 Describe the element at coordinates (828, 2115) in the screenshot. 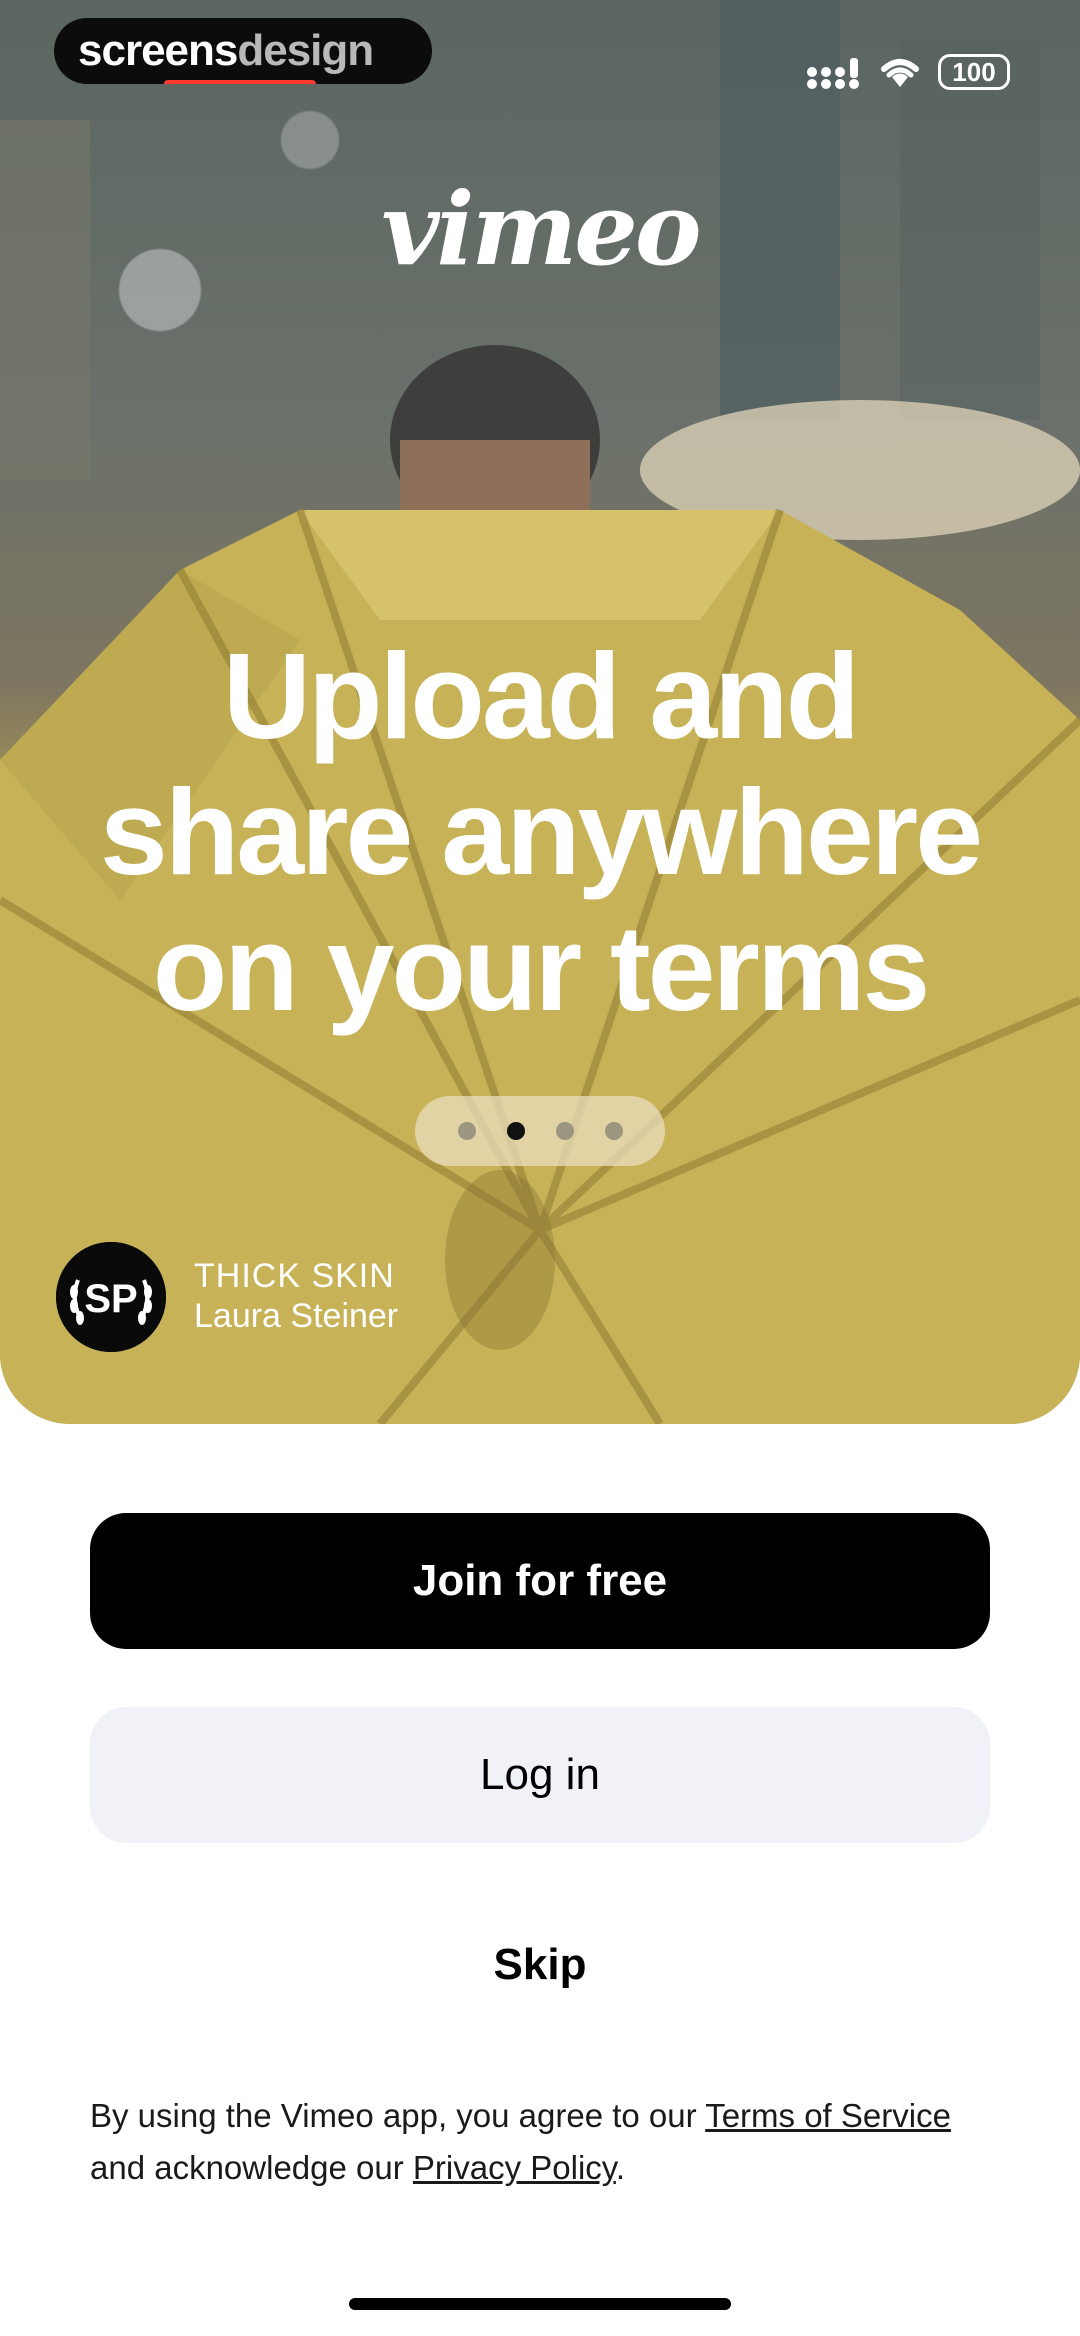

I see `terms-of-service-link: Terms of Service` at that location.